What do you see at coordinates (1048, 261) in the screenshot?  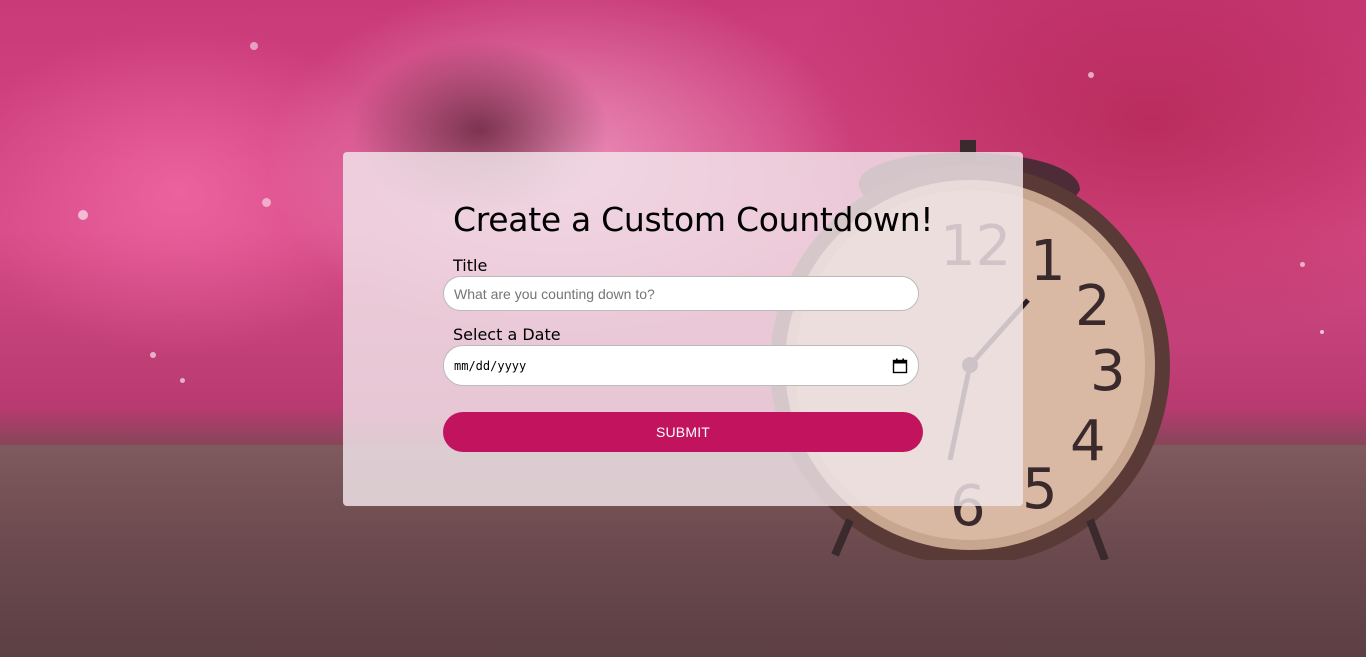 I see `svg-text: 1` at bounding box center [1048, 261].